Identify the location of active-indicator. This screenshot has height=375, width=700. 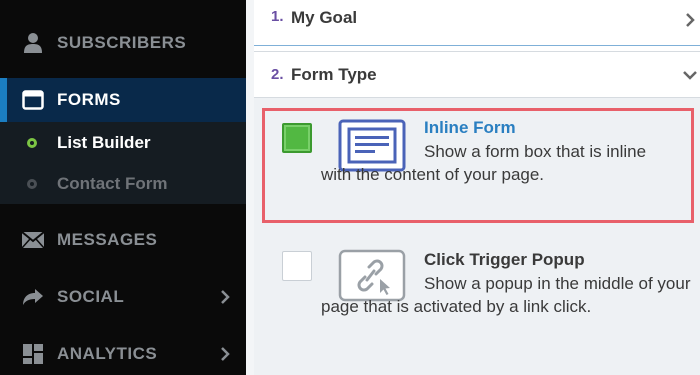
(3, 100).